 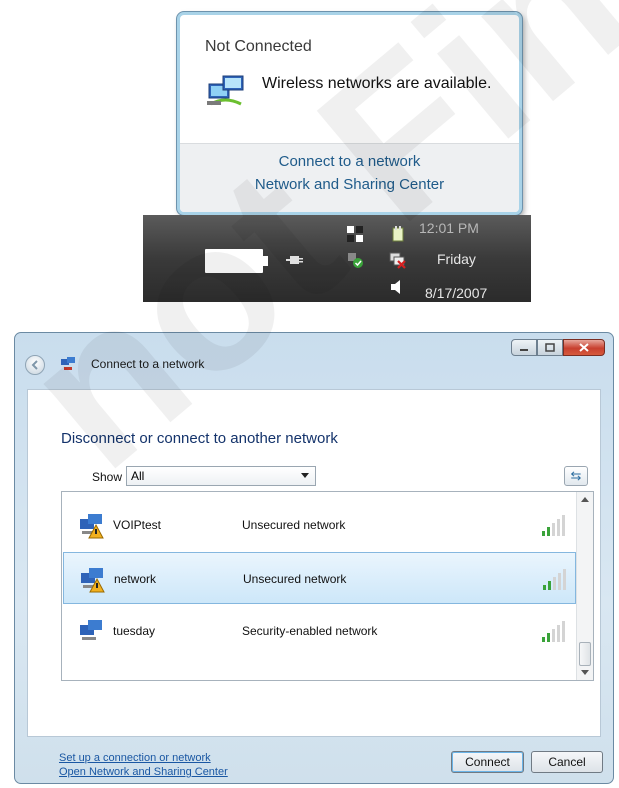 I want to click on network-wizard-icon, so click(x=68, y=363).